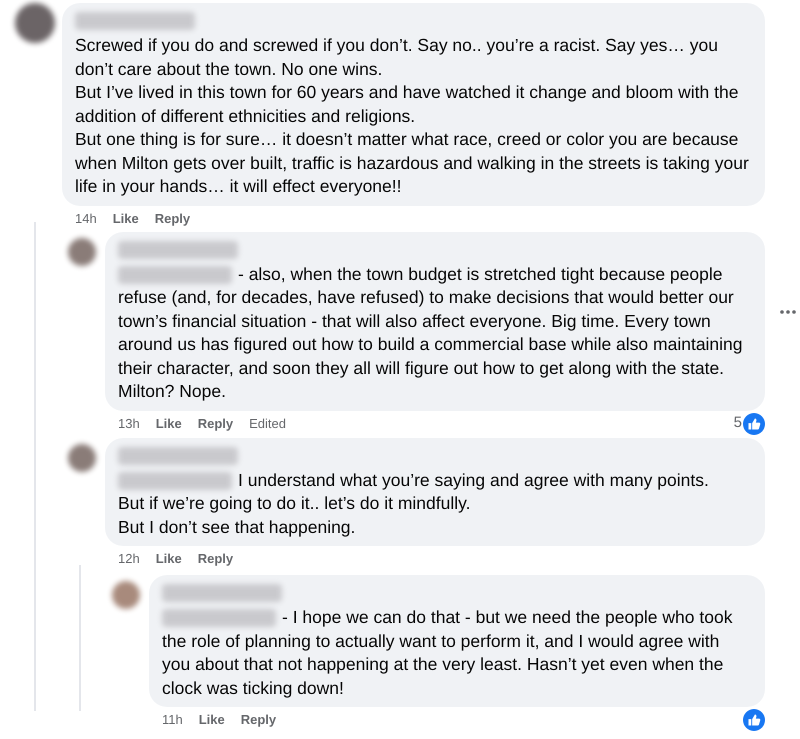  Describe the element at coordinates (414, 503) in the screenshot. I see `comment-text: I understand what you’re saying and agree with many points. But if we’re going to do it.. let’s do it mindfully. But I don’t see that happening.` at that location.